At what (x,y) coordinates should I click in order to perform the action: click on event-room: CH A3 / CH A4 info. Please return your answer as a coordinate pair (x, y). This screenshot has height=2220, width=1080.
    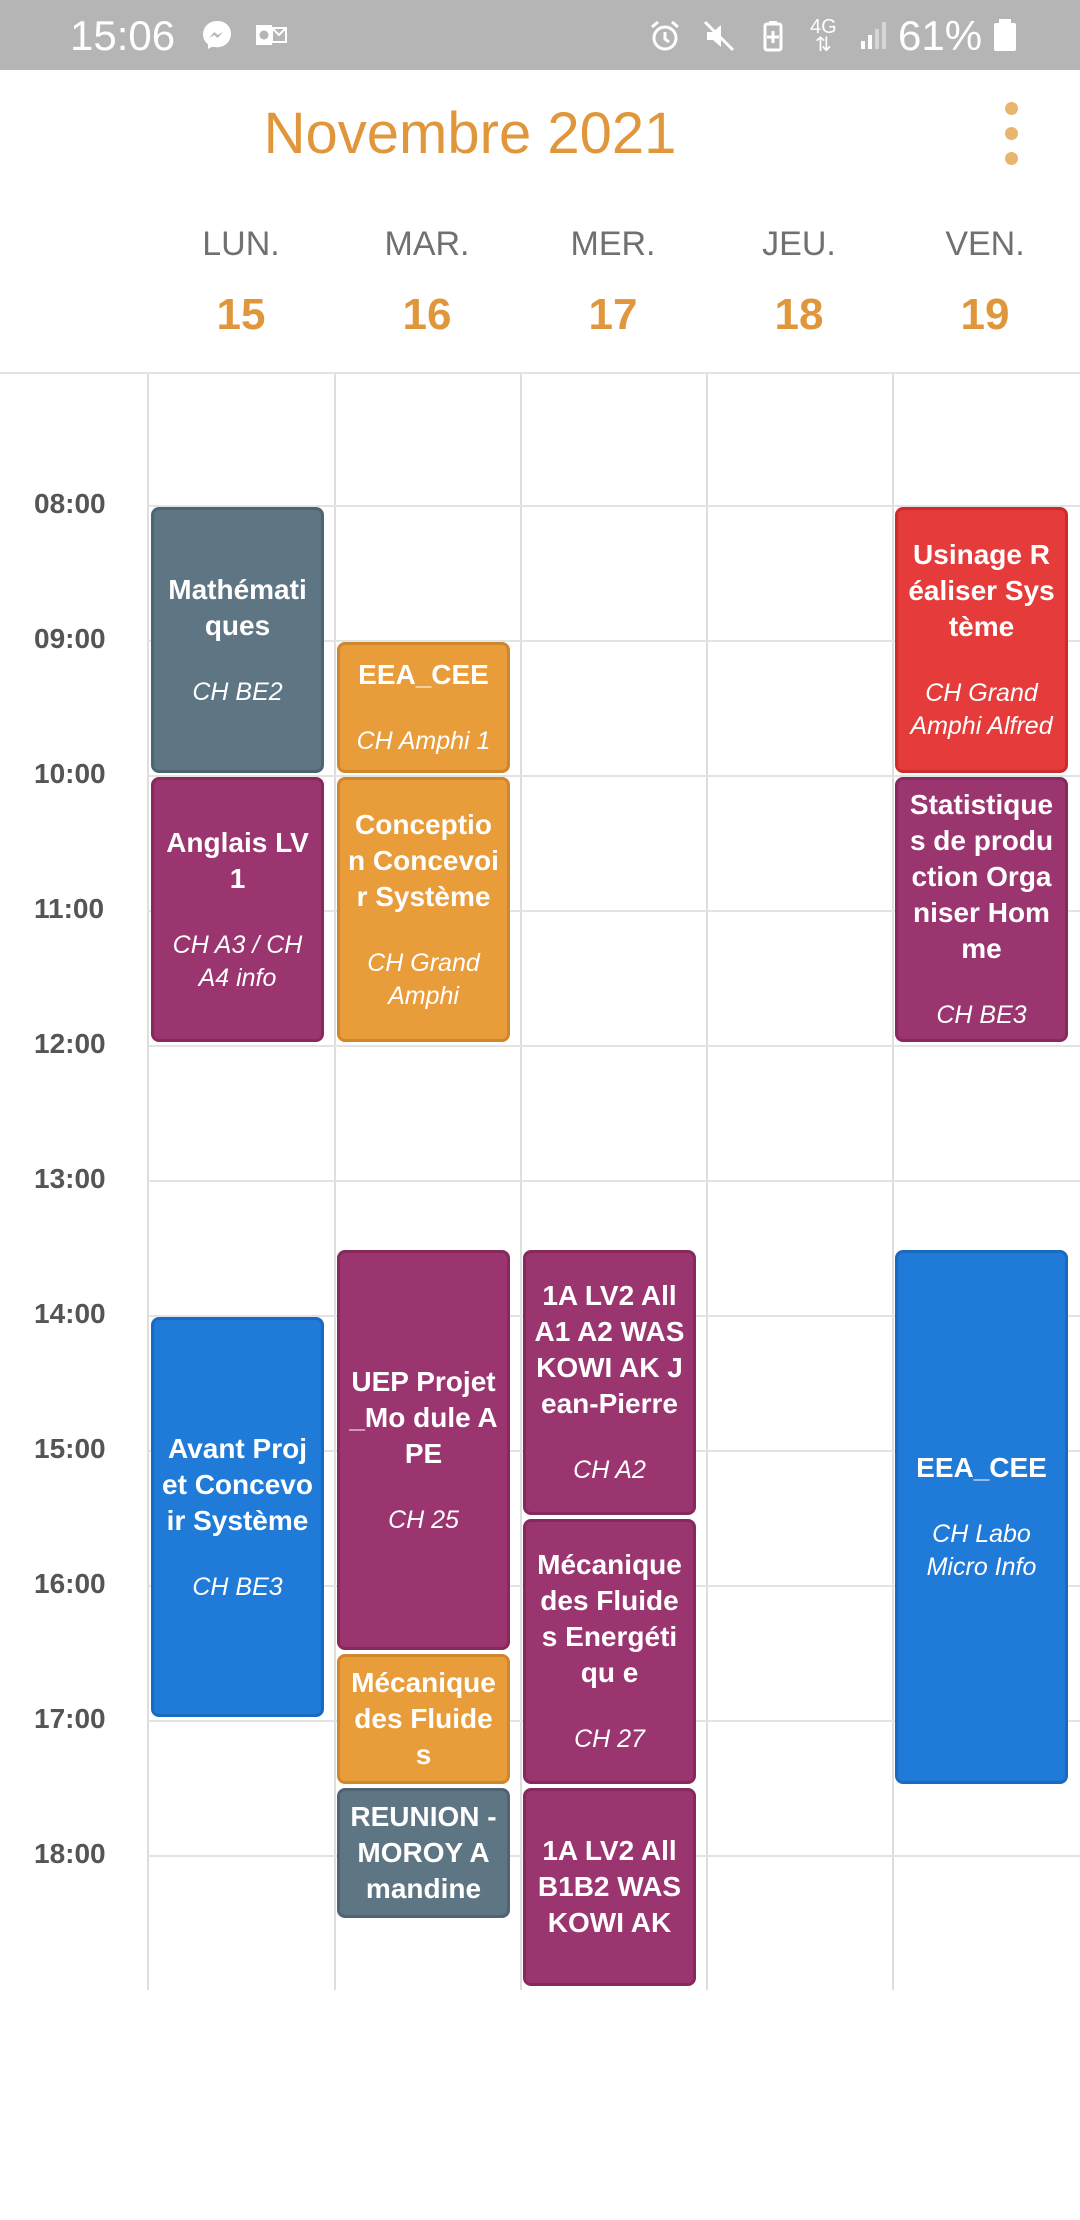
    Looking at the image, I should click on (237, 961).